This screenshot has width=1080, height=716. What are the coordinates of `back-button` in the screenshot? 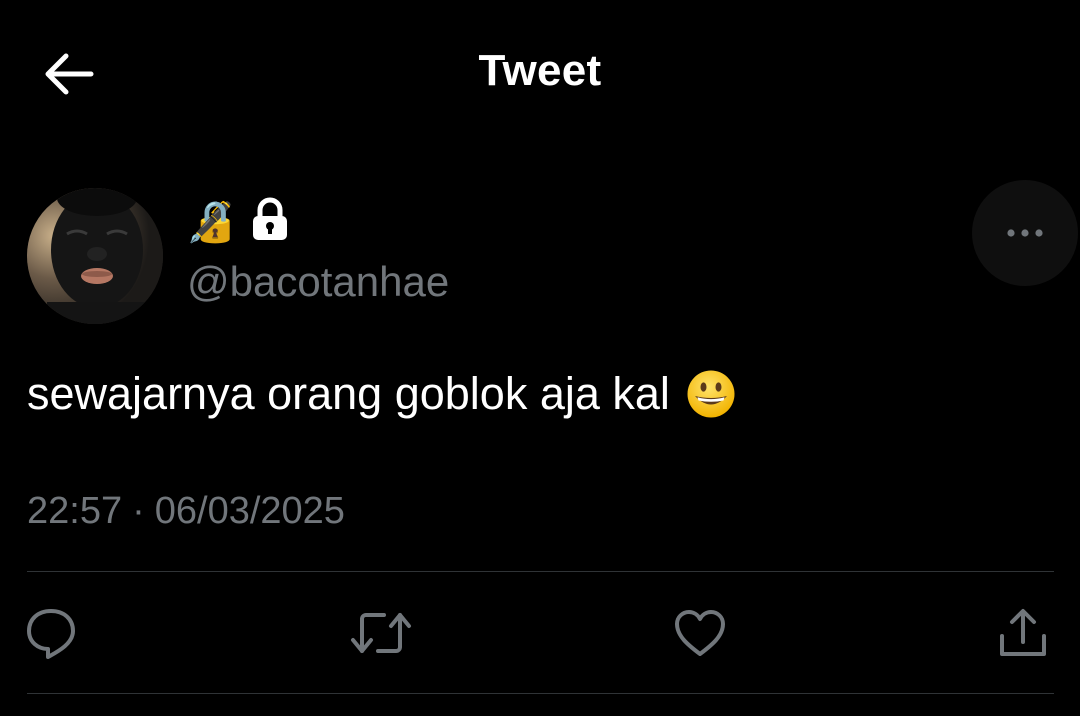 It's located at (68, 74).